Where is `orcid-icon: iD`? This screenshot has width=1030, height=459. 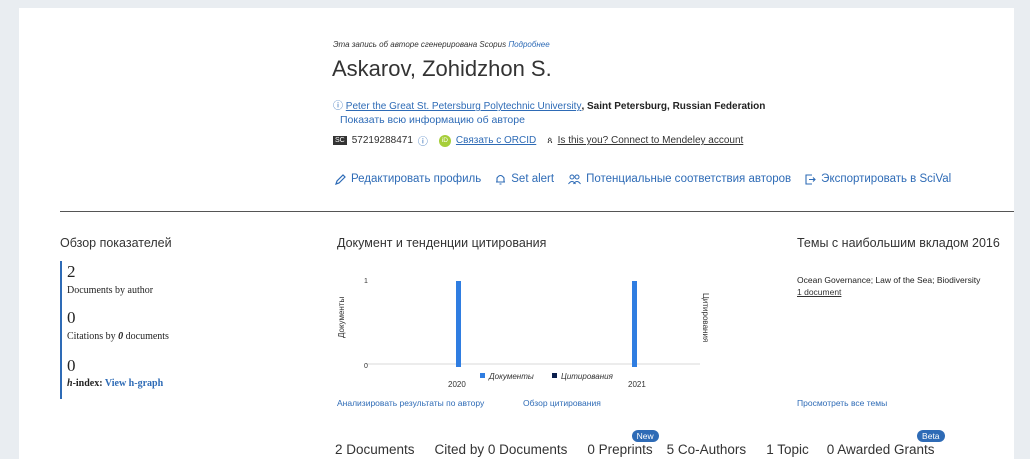 orcid-icon: iD is located at coordinates (444, 140).